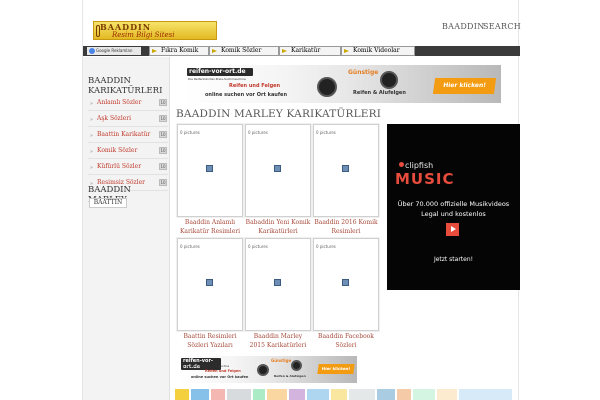 Image resolution: width=600 pixels, height=400 pixels. I want to click on sidebar-item-label: Baattin Karikatür, so click(124, 134).